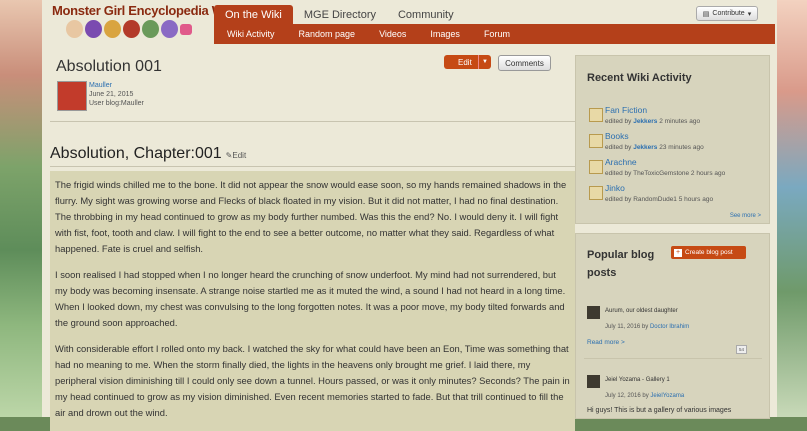  What do you see at coordinates (72, 96) in the screenshot?
I see `avatar` at bounding box center [72, 96].